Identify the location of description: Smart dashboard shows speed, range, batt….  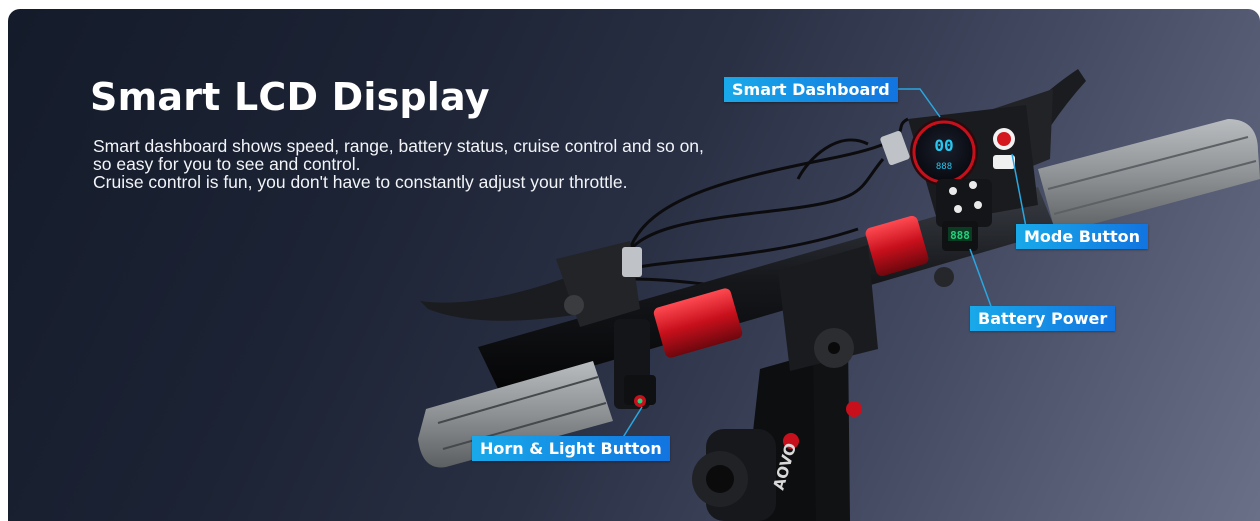
(423, 164).